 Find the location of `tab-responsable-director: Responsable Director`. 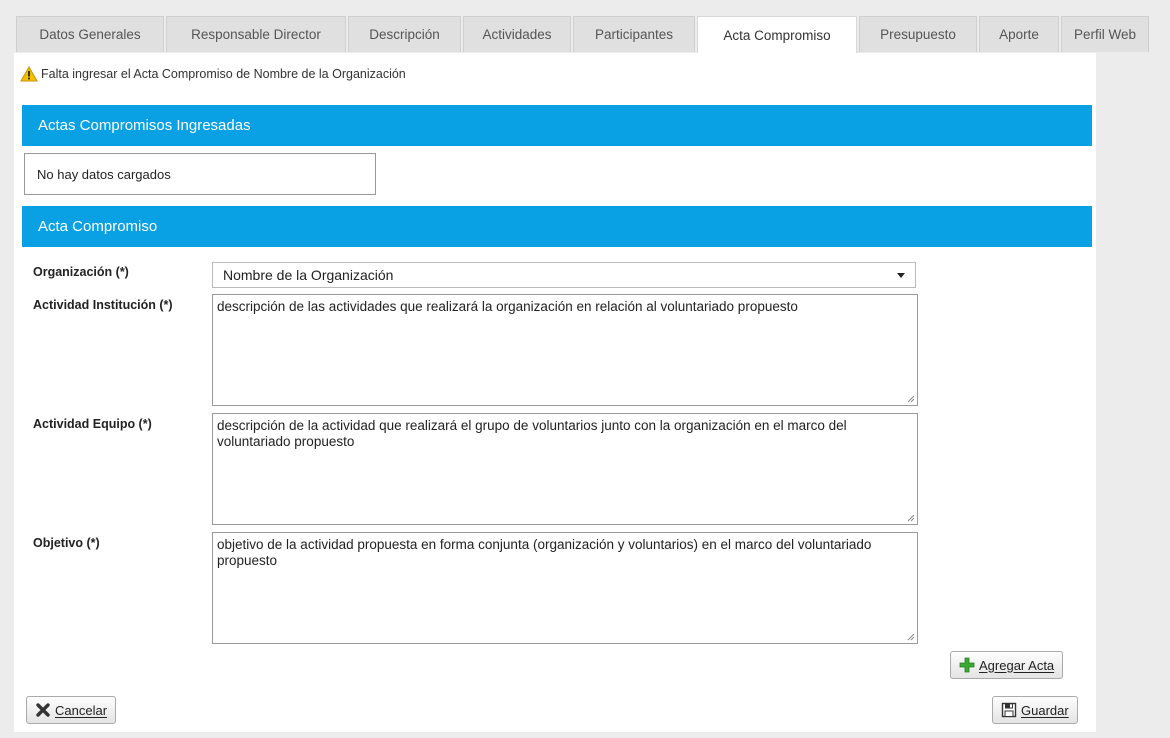

tab-responsable-director: Responsable Director is located at coordinates (256, 34).